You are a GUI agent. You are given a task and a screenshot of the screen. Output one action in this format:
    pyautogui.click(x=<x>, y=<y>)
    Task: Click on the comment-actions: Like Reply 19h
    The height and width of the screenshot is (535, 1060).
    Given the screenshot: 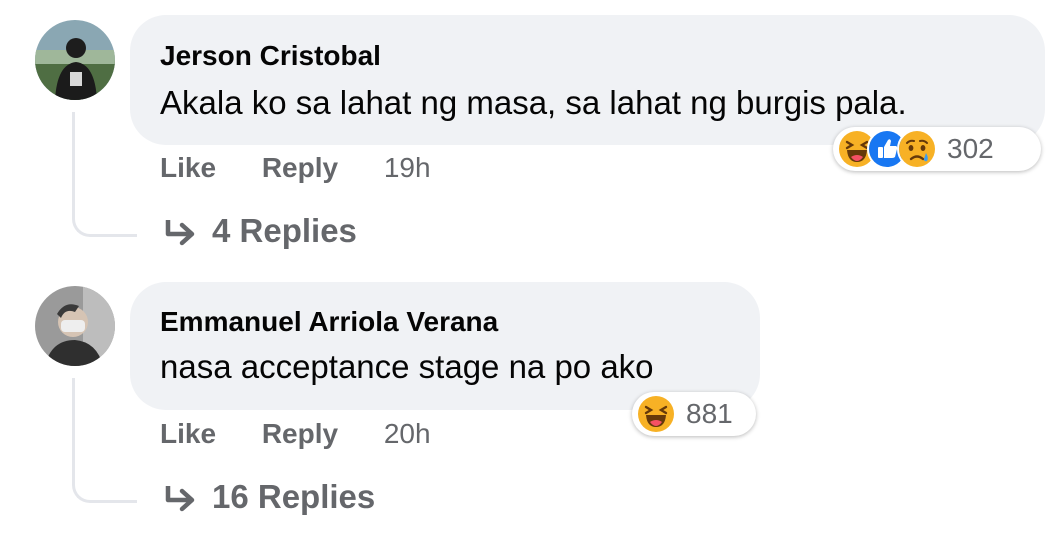 What is the action you would take?
    pyautogui.click(x=295, y=168)
    